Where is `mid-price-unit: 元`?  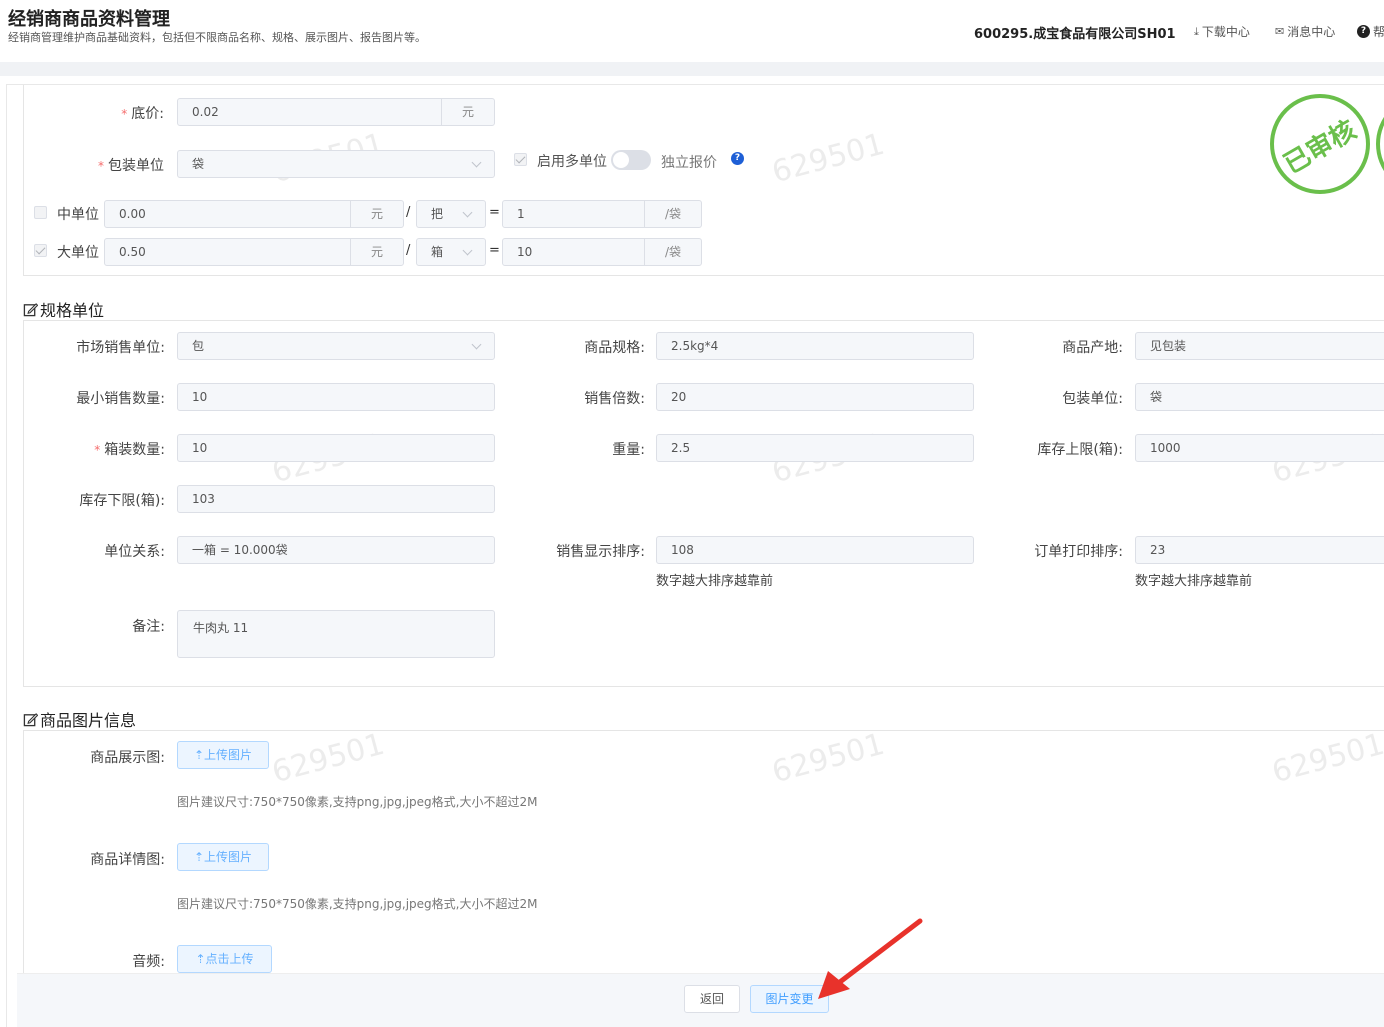 mid-price-unit: 元 is located at coordinates (377, 214).